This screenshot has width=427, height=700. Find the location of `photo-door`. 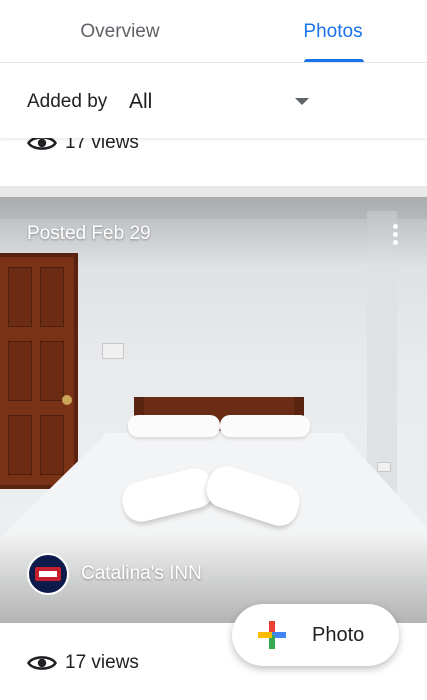

photo-door is located at coordinates (39, 371).